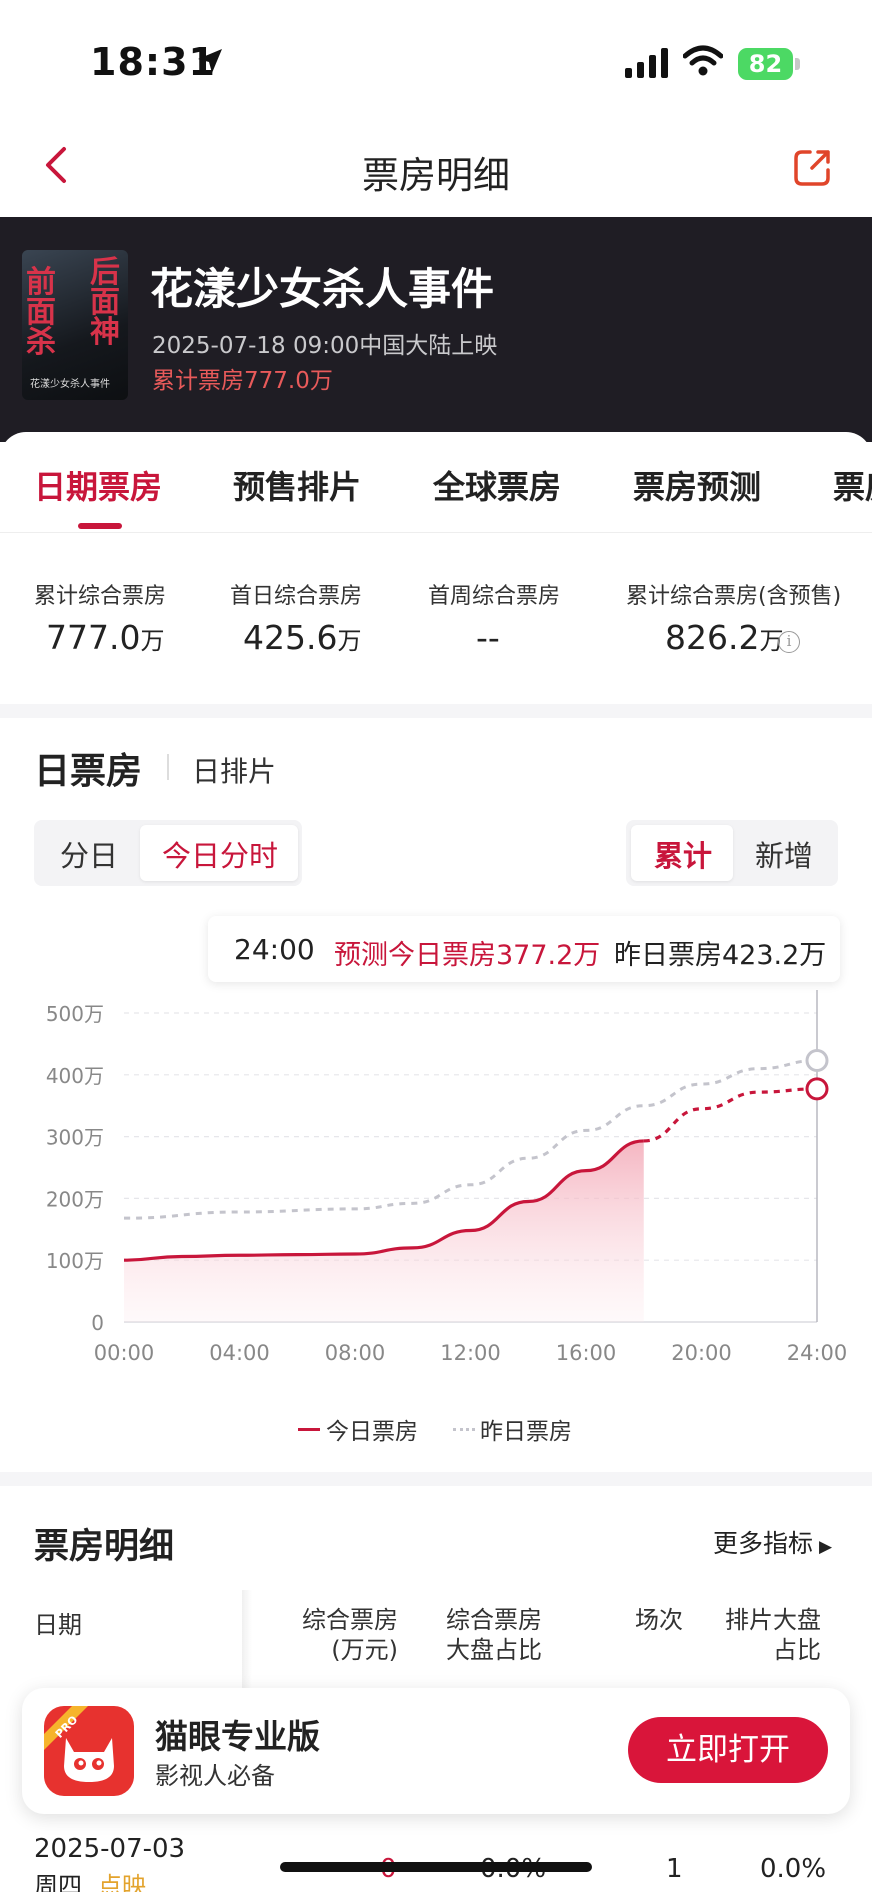 This screenshot has width=872, height=1892. Describe the element at coordinates (646, 63) in the screenshot. I see `cellular-signal-icon` at that location.